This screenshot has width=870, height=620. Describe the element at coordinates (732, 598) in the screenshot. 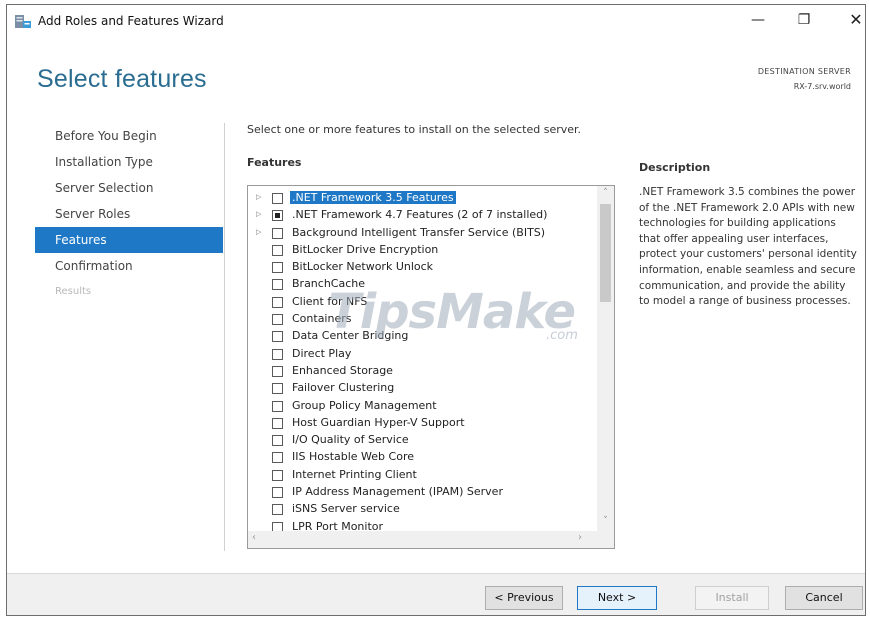

I see `install-button: Install` at that location.